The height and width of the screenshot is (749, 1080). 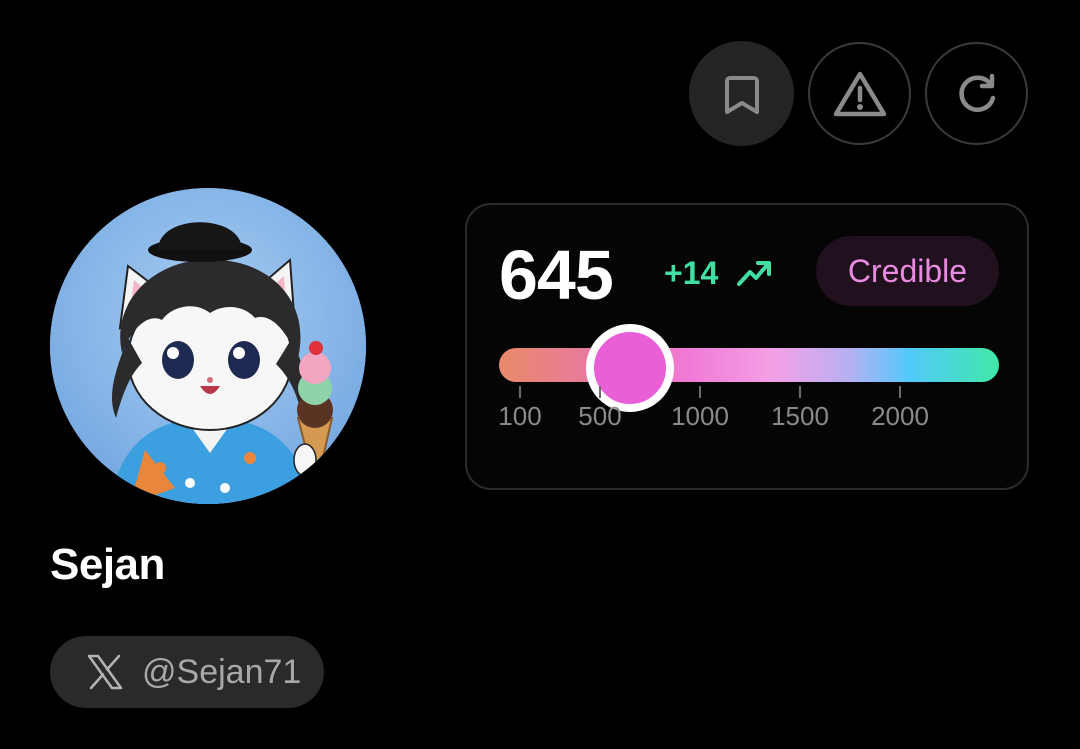 I want to click on refresh-icon, so click(x=976, y=92).